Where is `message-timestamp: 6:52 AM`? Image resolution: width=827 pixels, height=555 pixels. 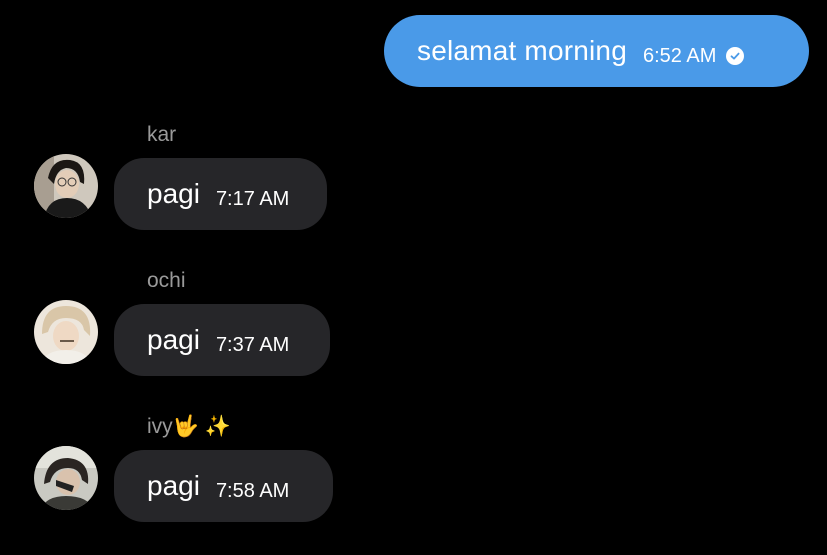 message-timestamp: 6:52 AM is located at coordinates (679, 55).